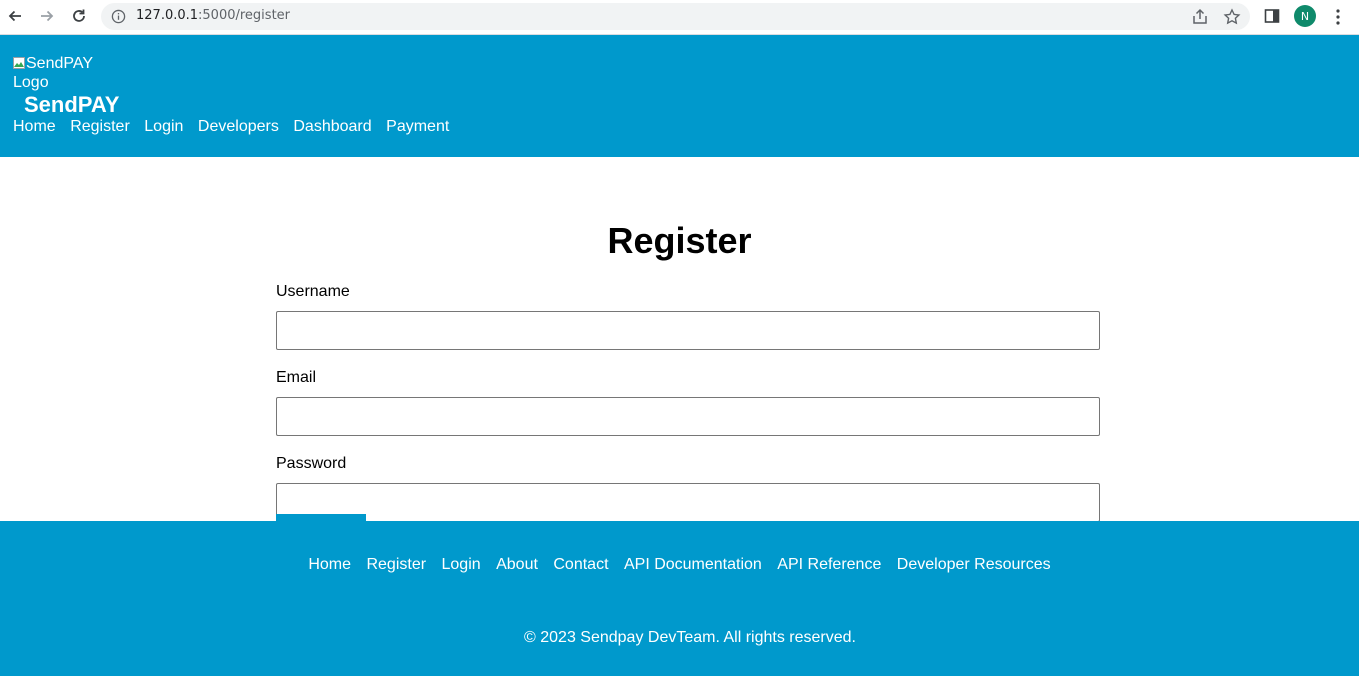 The height and width of the screenshot is (676, 1359). What do you see at coordinates (118, 16) in the screenshot?
I see `info-icon` at bounding box center [118, 16].